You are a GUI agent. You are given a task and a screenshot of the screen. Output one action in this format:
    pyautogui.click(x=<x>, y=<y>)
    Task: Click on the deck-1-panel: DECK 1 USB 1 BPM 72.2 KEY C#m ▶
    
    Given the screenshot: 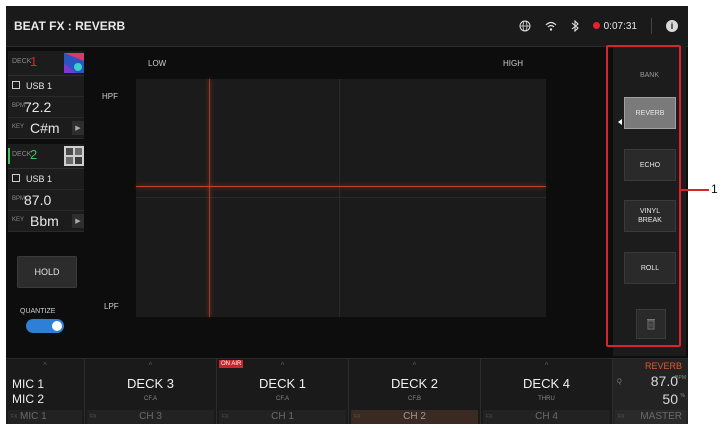 What is the action you would take?
    pyautogui.click(x=46, y=95)
    